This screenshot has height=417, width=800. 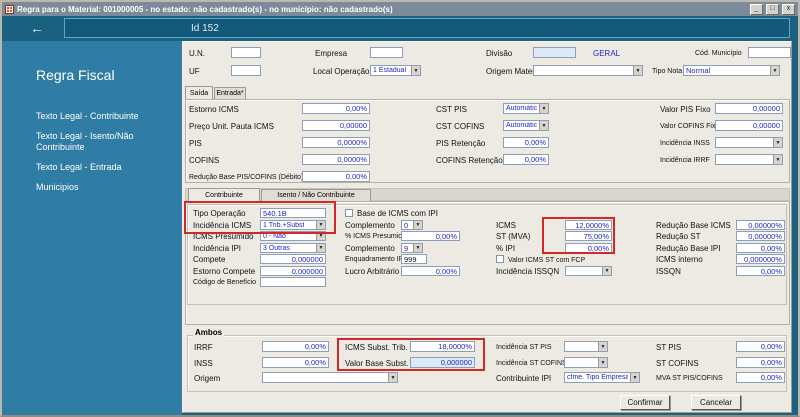 What do you see at coordinates (217, 248) in the screenshot?
I see `incidencia-ipi-label: Incidência IPI` at bounding box center [217, 248].